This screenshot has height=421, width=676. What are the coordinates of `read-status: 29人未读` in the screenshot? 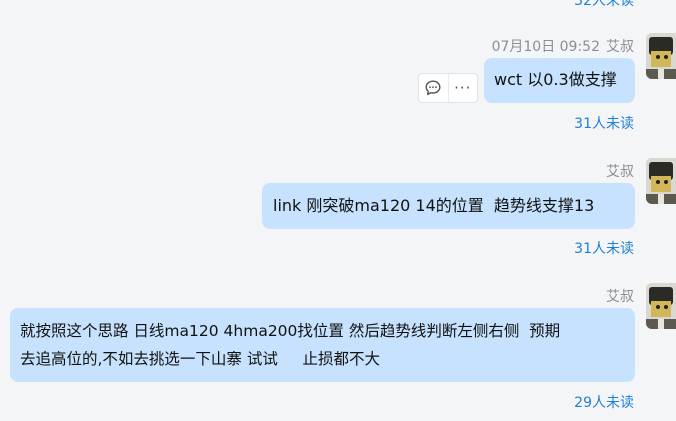 It's located at (604, 402).